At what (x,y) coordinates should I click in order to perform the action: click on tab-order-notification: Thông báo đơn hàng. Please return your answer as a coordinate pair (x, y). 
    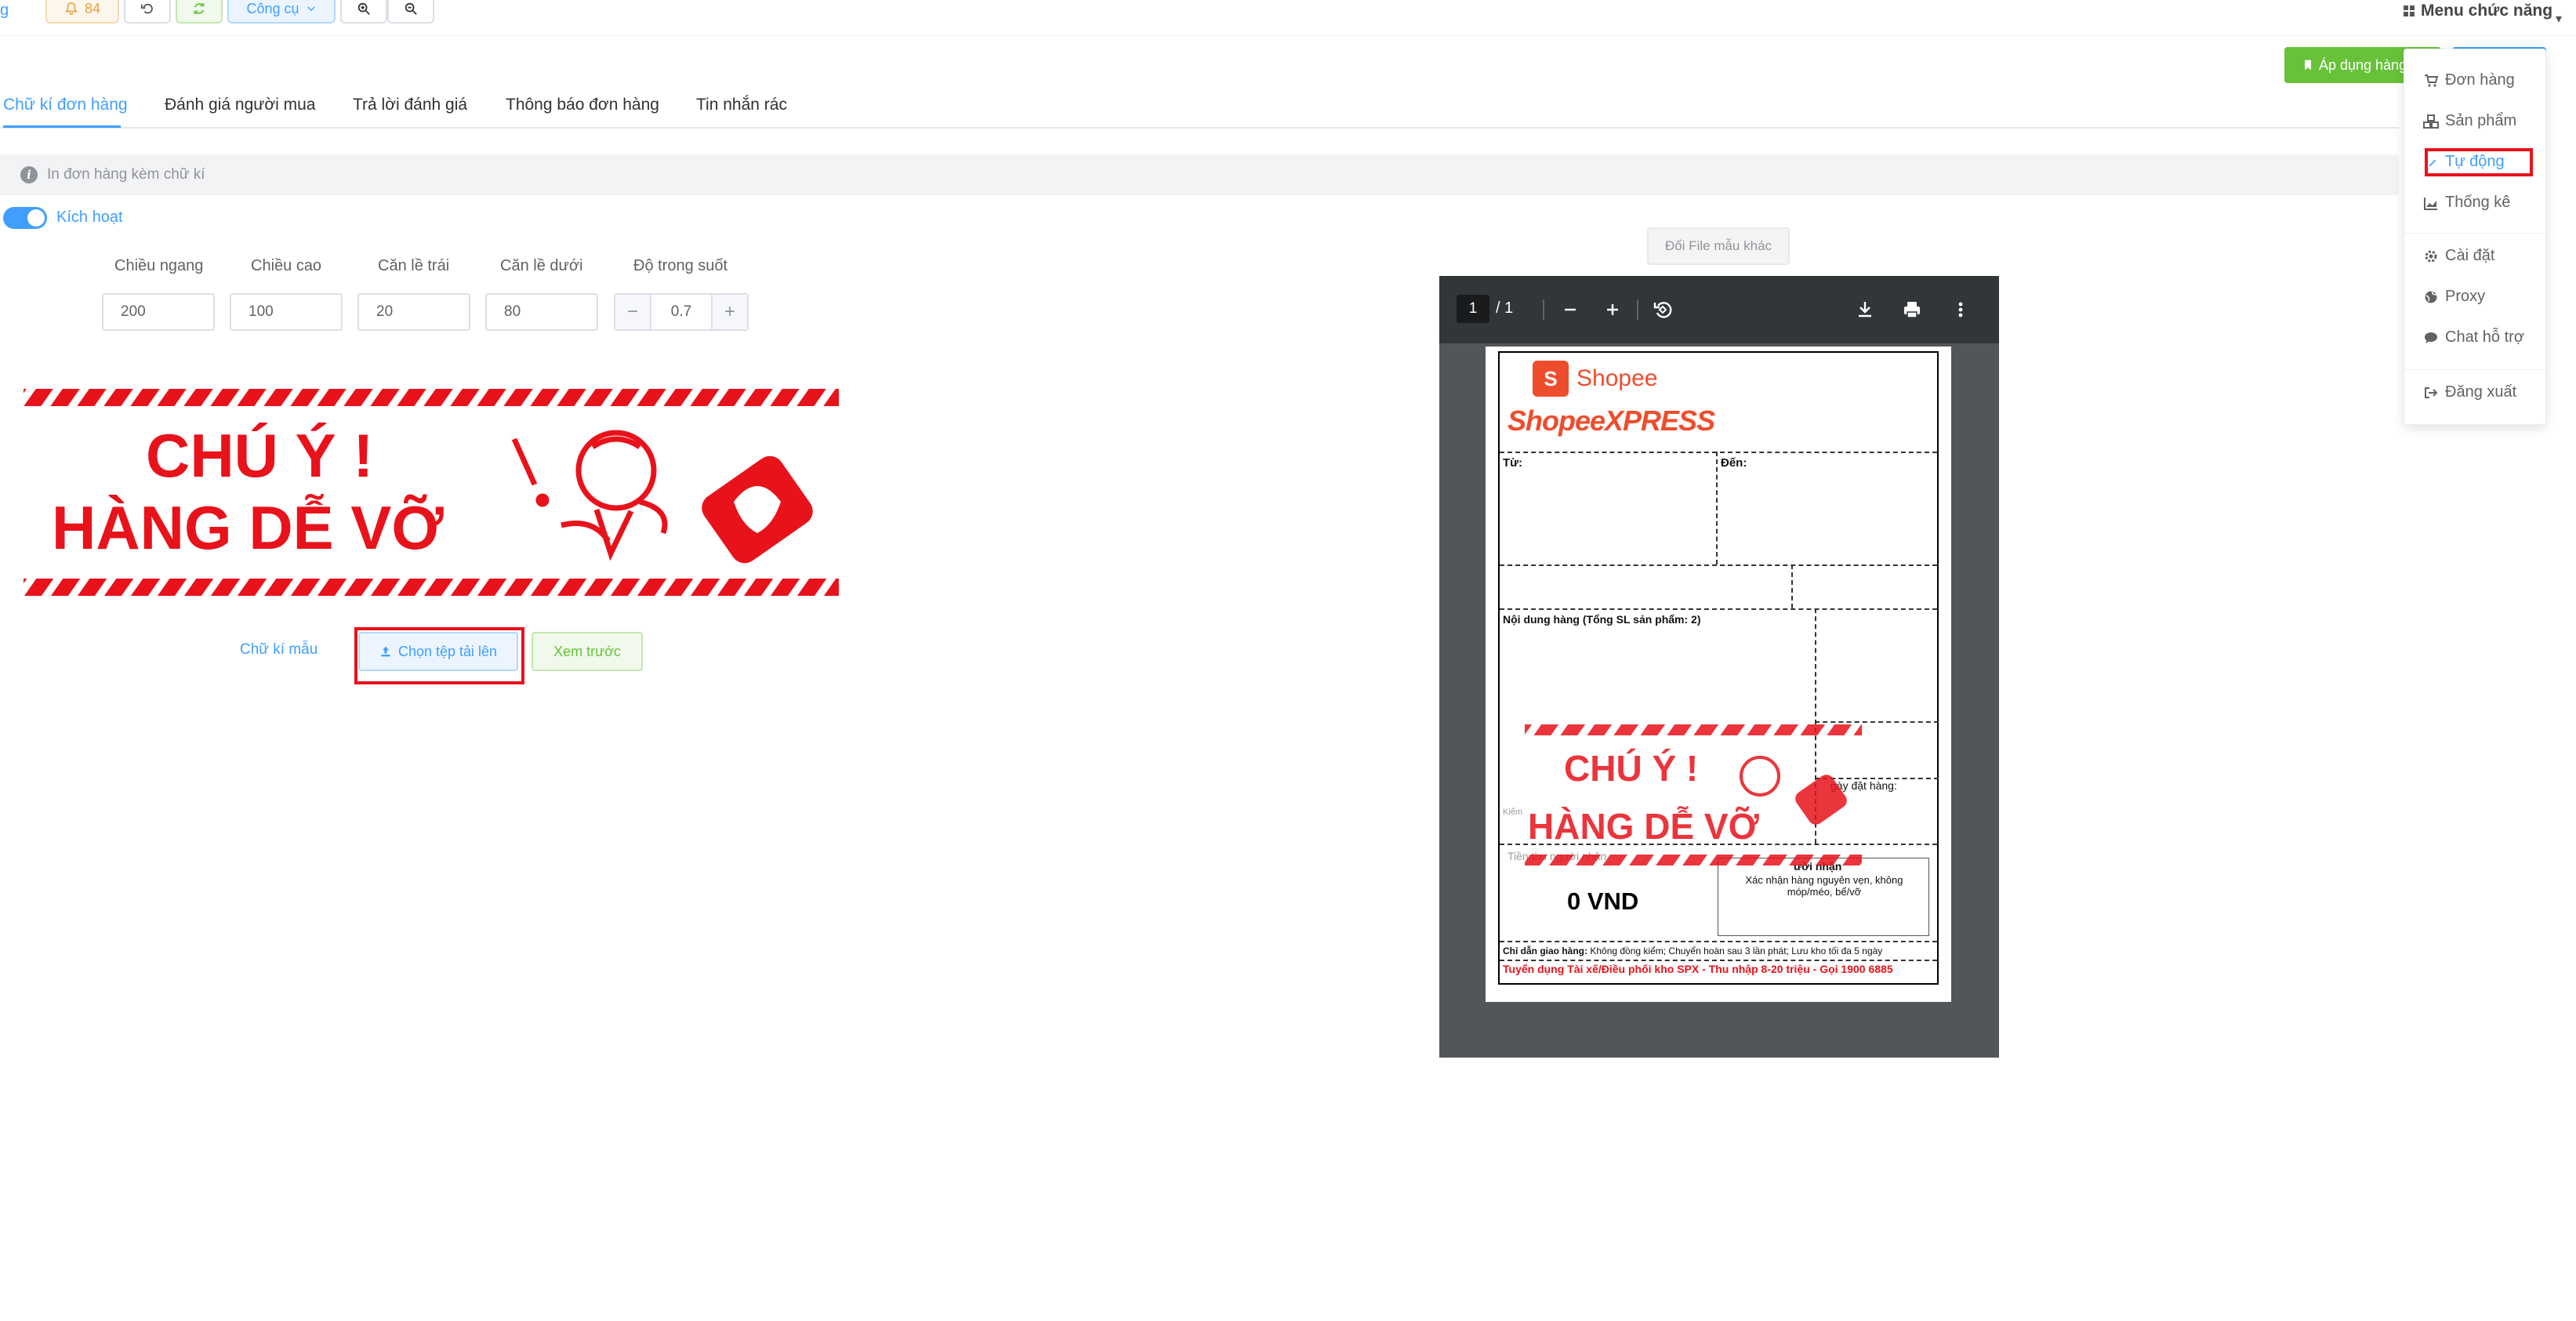
    Looking at the image, I should click on (583, 105).